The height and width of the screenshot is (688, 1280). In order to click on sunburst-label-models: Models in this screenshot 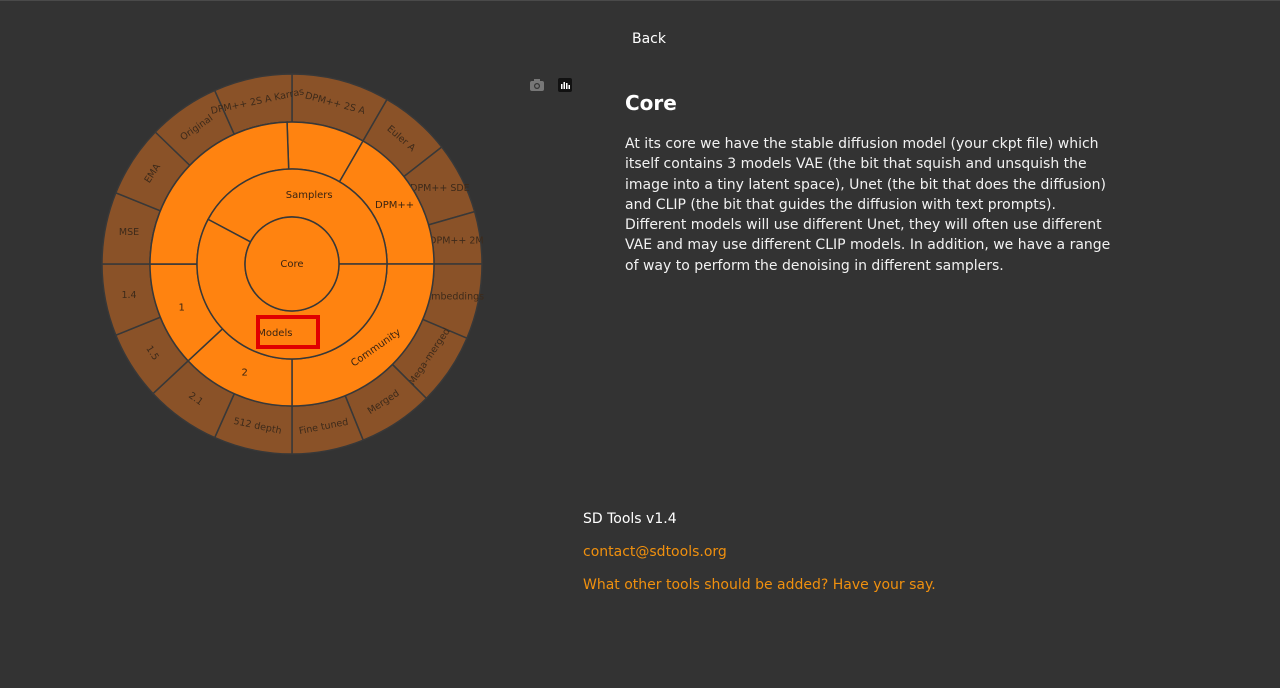, I will do `click(274, 333)`.